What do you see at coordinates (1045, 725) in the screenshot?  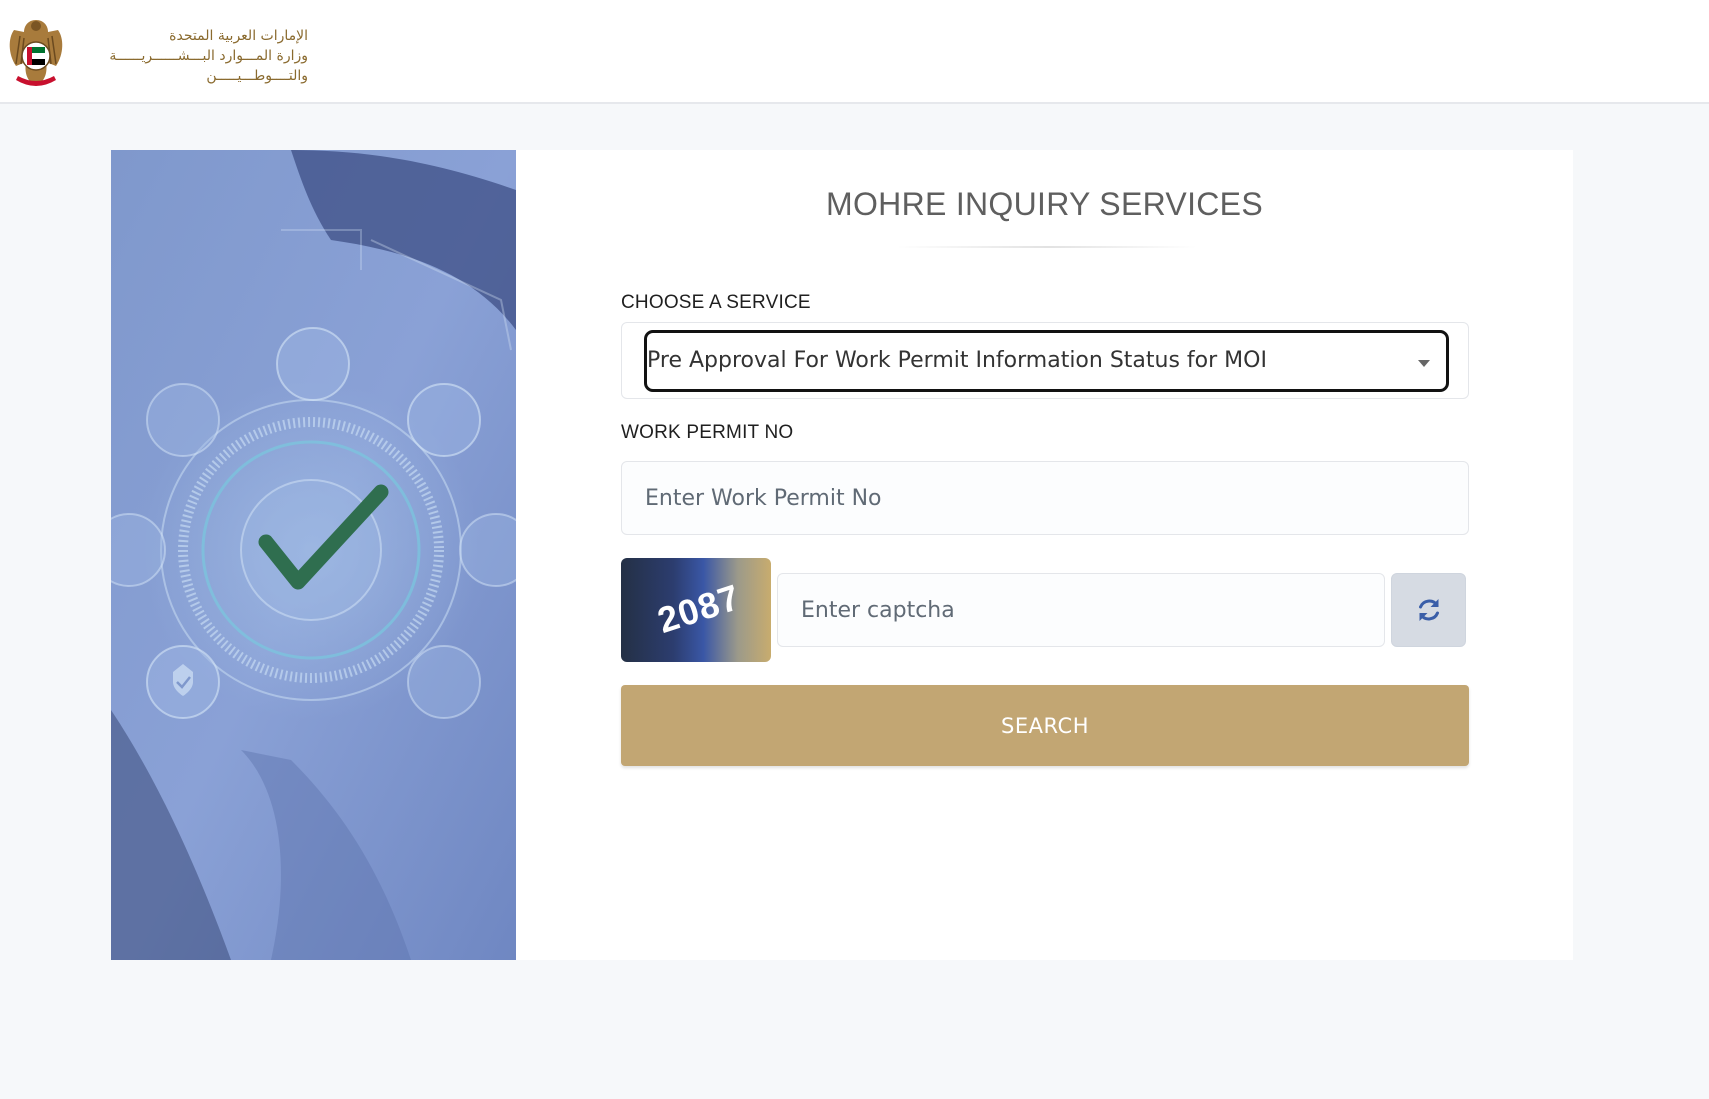 I see `search-button: SEARCH` at bounding box center [1045, 725].